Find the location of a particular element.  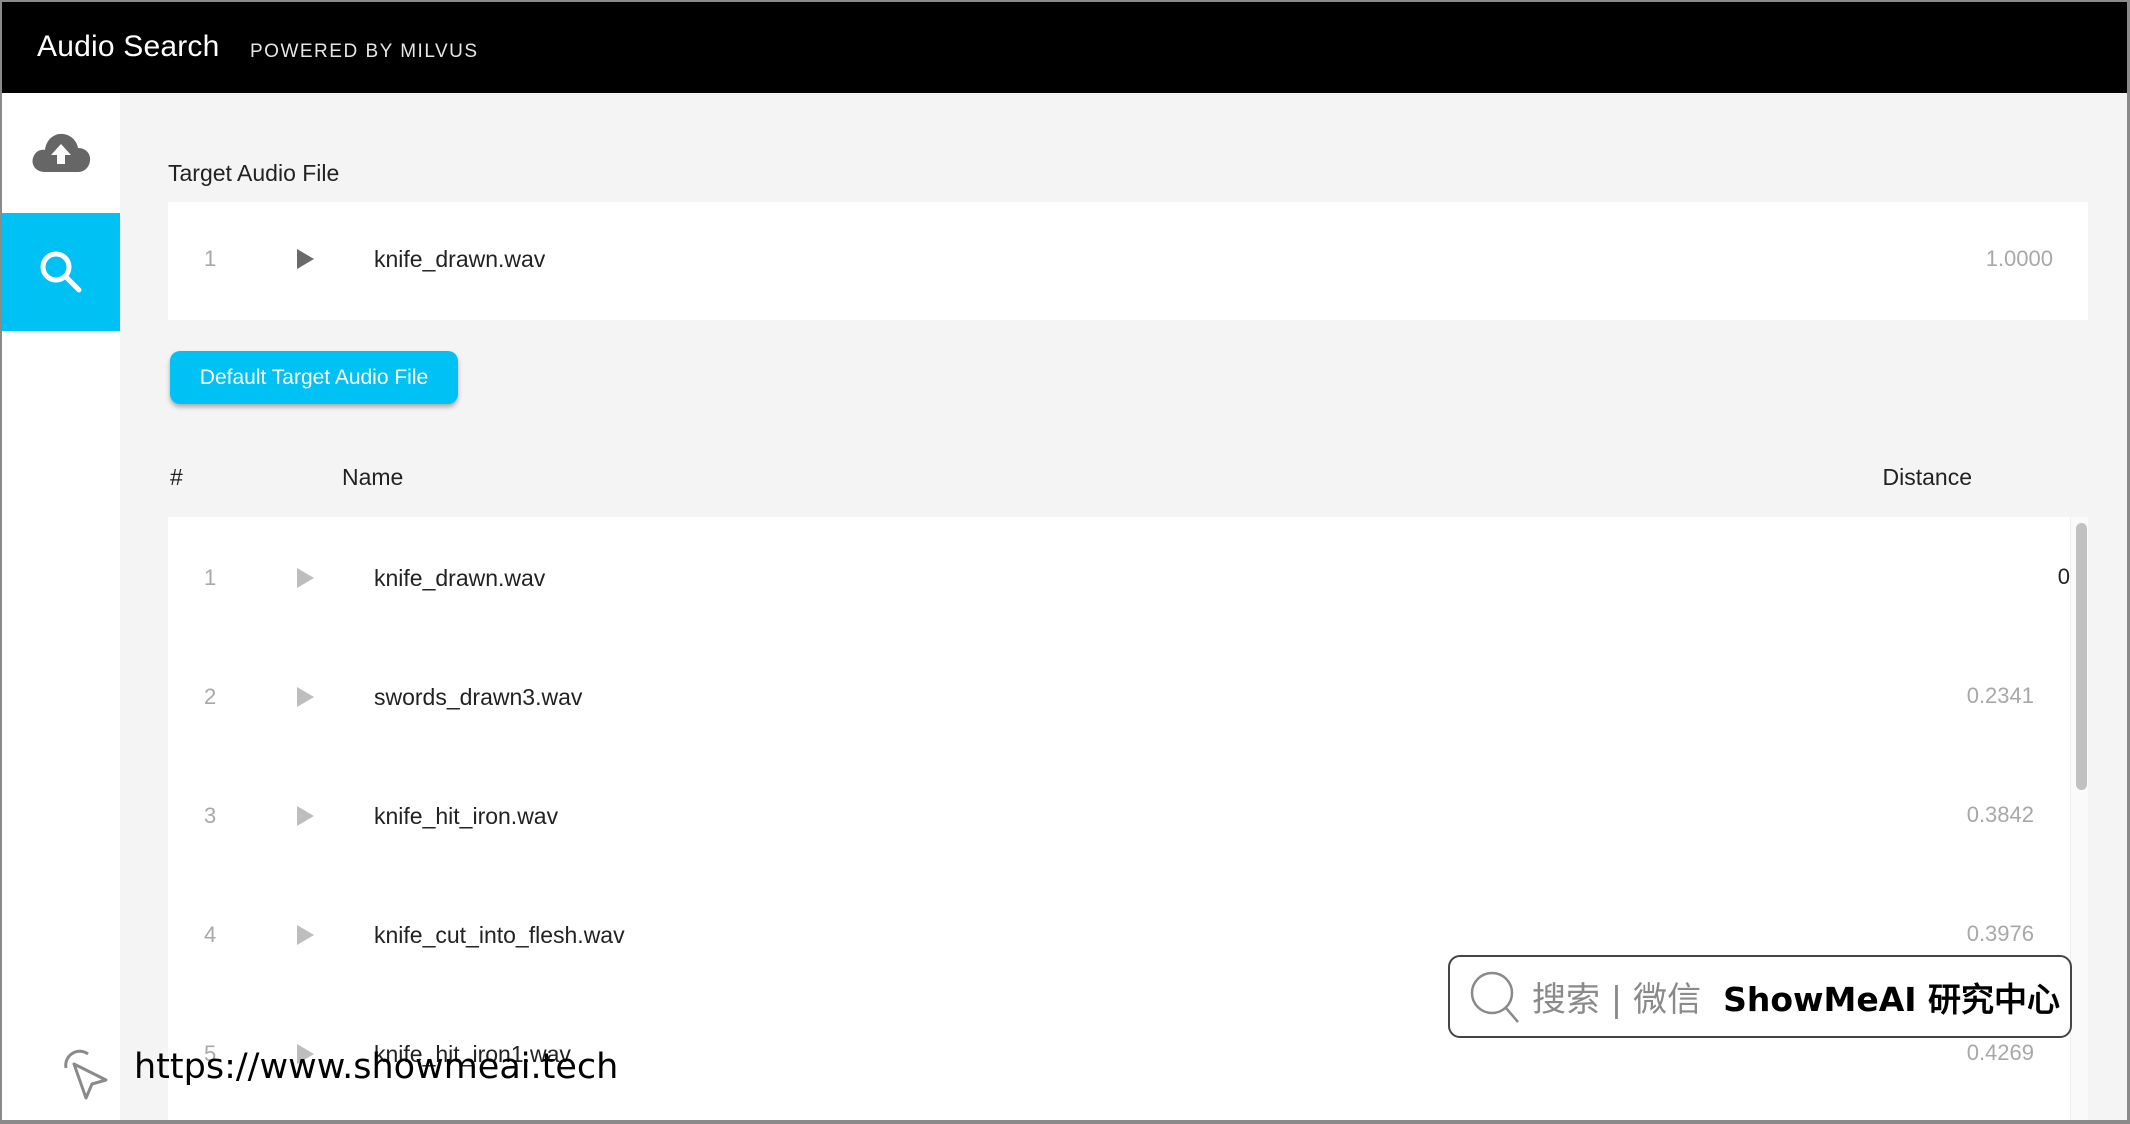

scrollbar-thumb is located at coordinates (2081, 656).